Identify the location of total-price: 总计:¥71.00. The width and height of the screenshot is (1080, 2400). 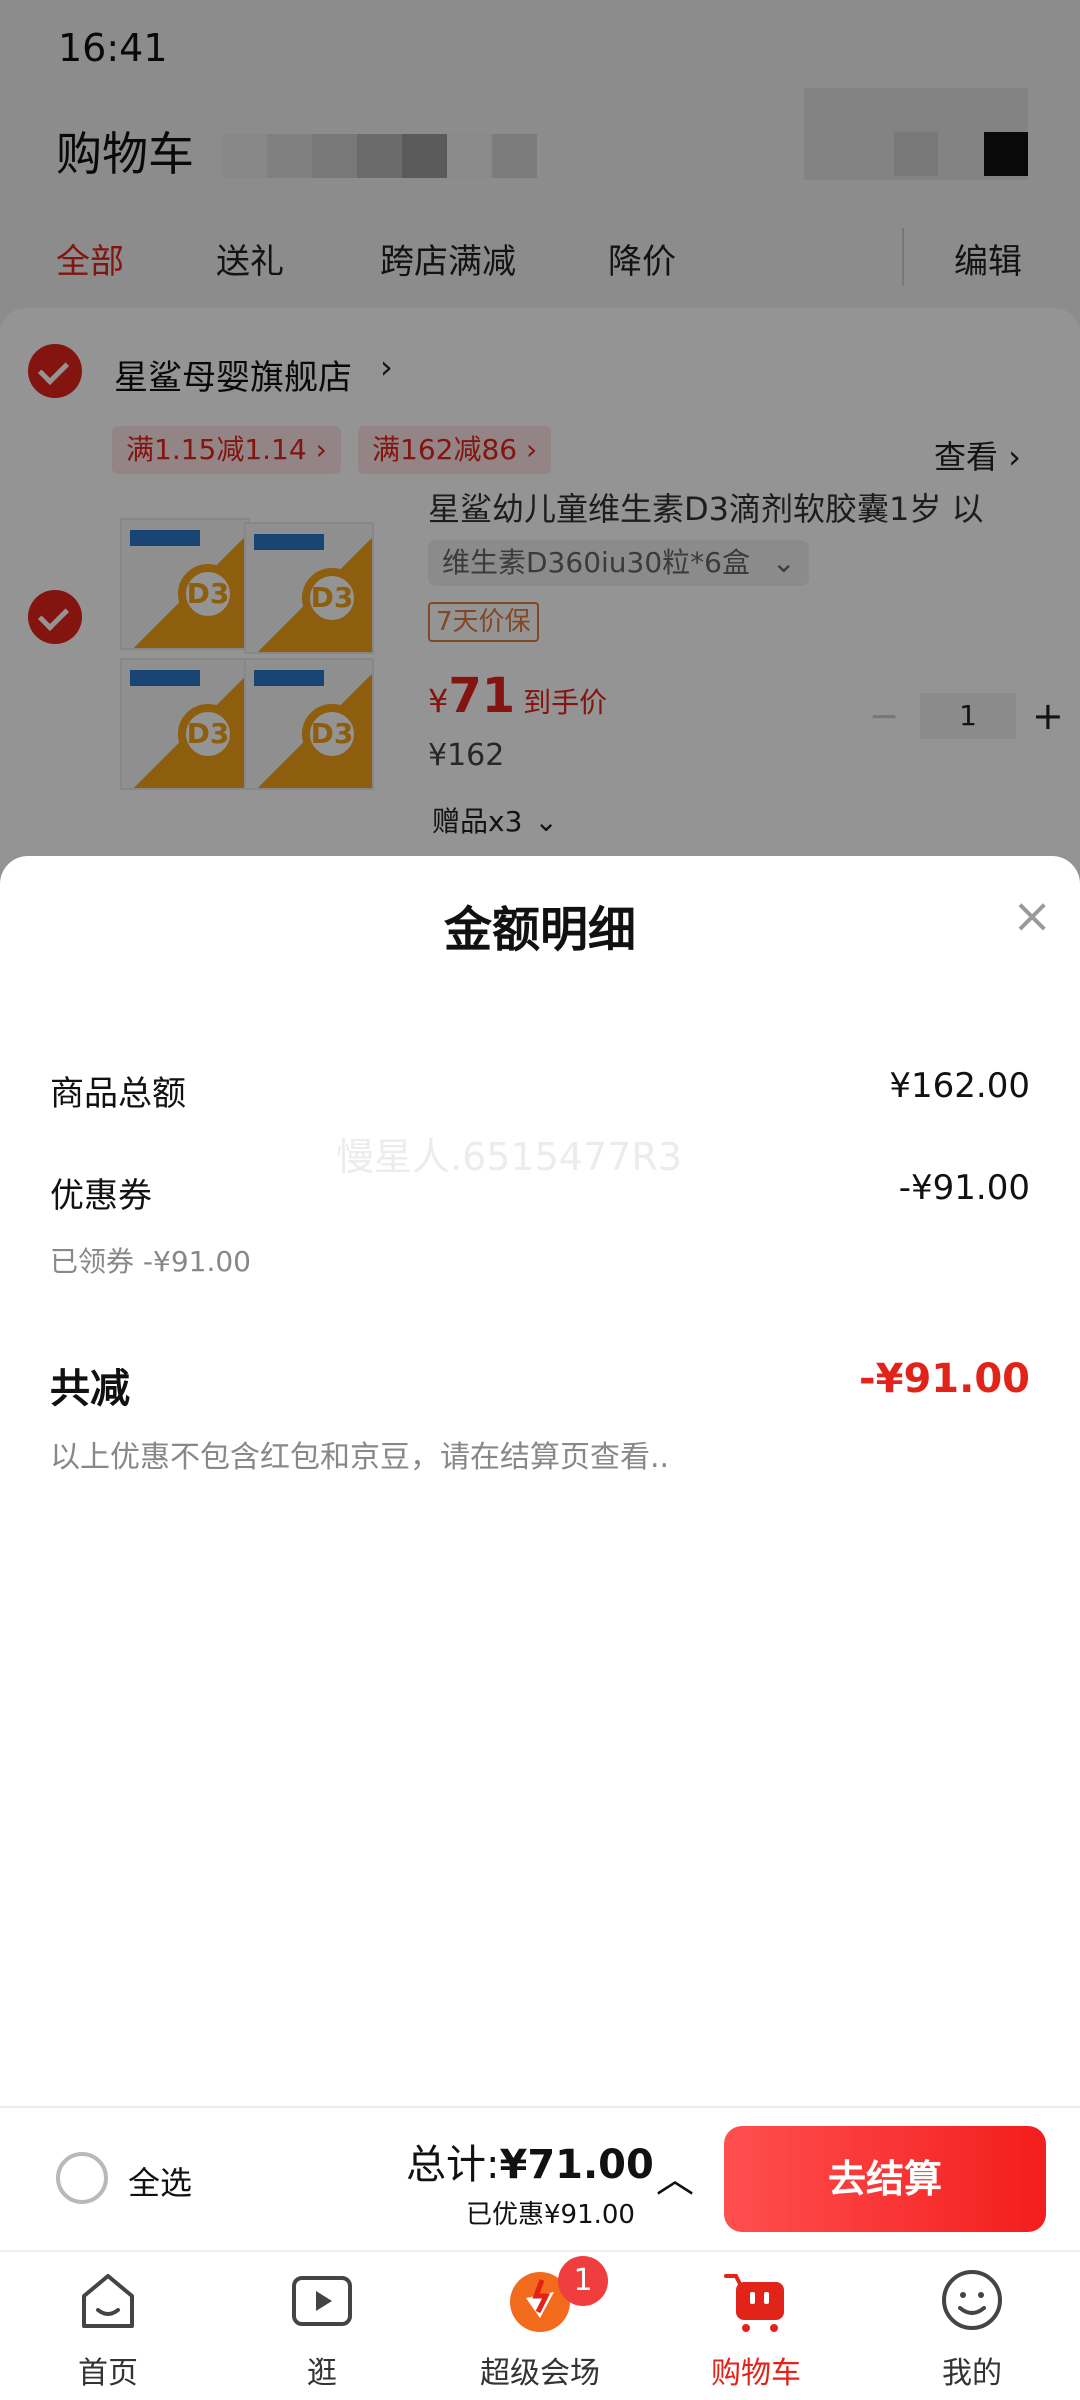
(530, 2161).